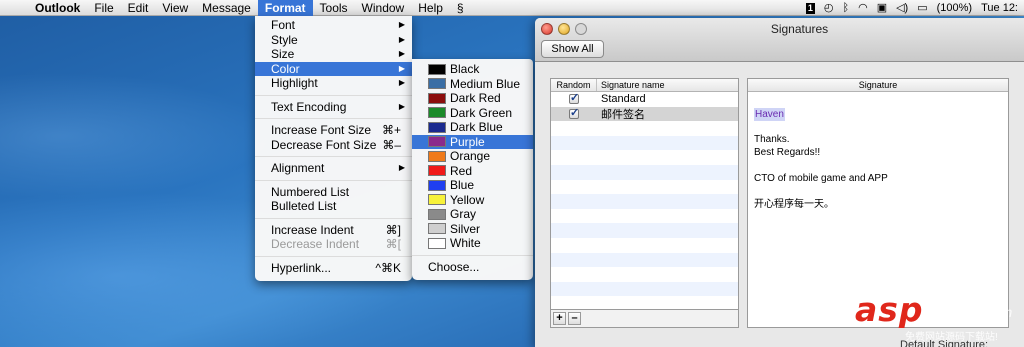 Image resolution: width=1024 pixels, height=347 pixels. I want to click on signature-name: 邮件签名, so click(621, 114).